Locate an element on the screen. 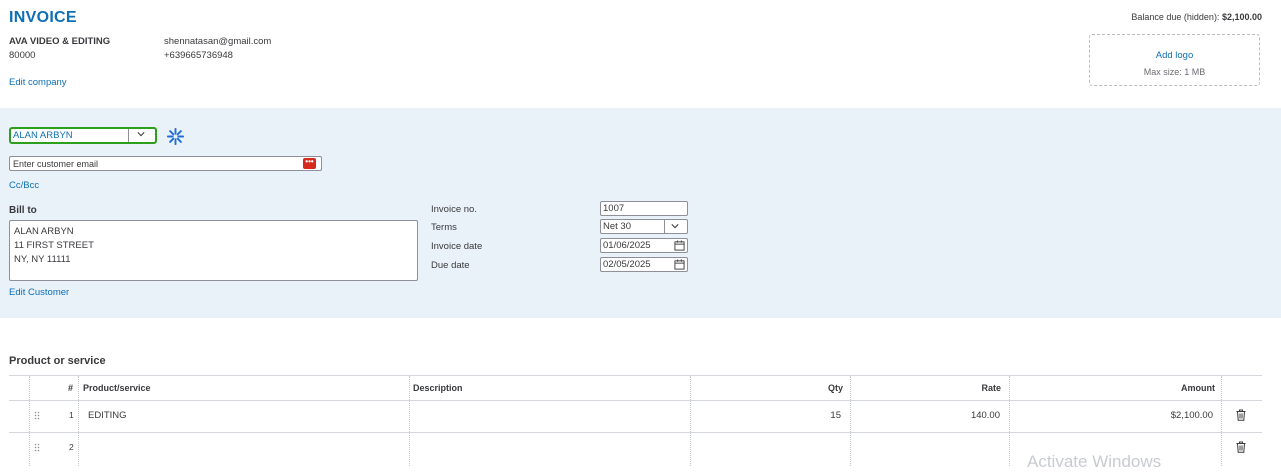  cc-bcc-link: Cc/Bcc is located at coordinates (24, 185).